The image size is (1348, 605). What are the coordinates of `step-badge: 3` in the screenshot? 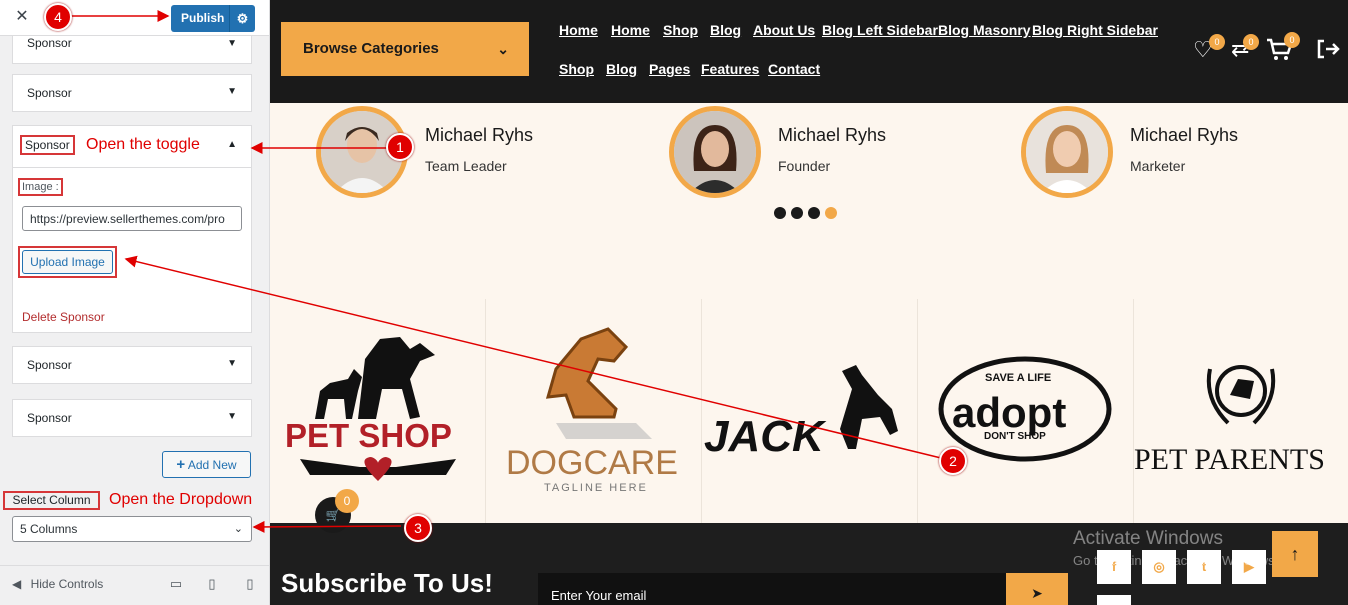 It's located at (418, 528).